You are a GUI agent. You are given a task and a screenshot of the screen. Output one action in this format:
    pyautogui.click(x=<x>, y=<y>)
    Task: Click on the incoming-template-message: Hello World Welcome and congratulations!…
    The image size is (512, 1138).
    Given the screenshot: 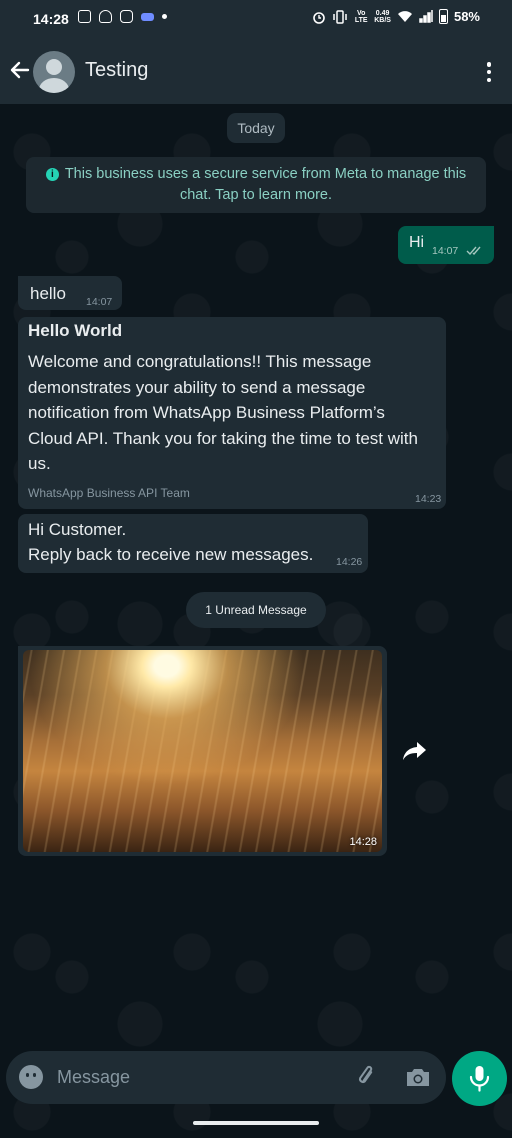 What is the action you would take?
    pyautogui.click(x=232, y=413)
    